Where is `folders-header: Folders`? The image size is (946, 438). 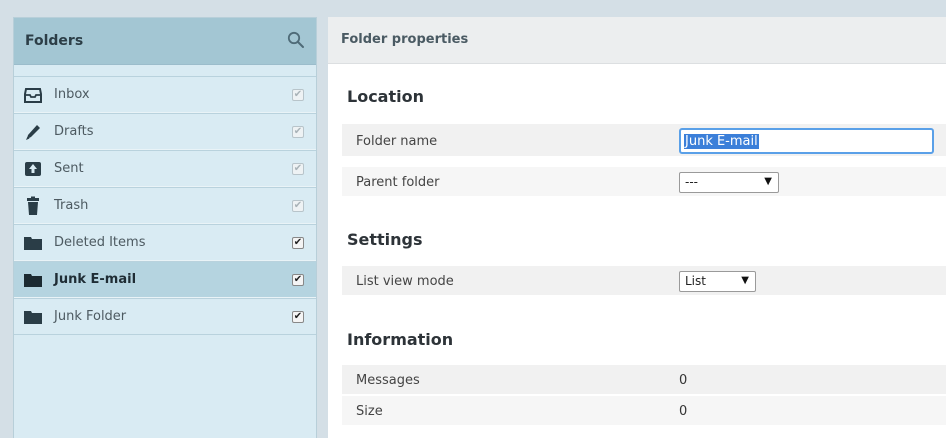
folders-header: Folders is located at coordinates (165, 41).